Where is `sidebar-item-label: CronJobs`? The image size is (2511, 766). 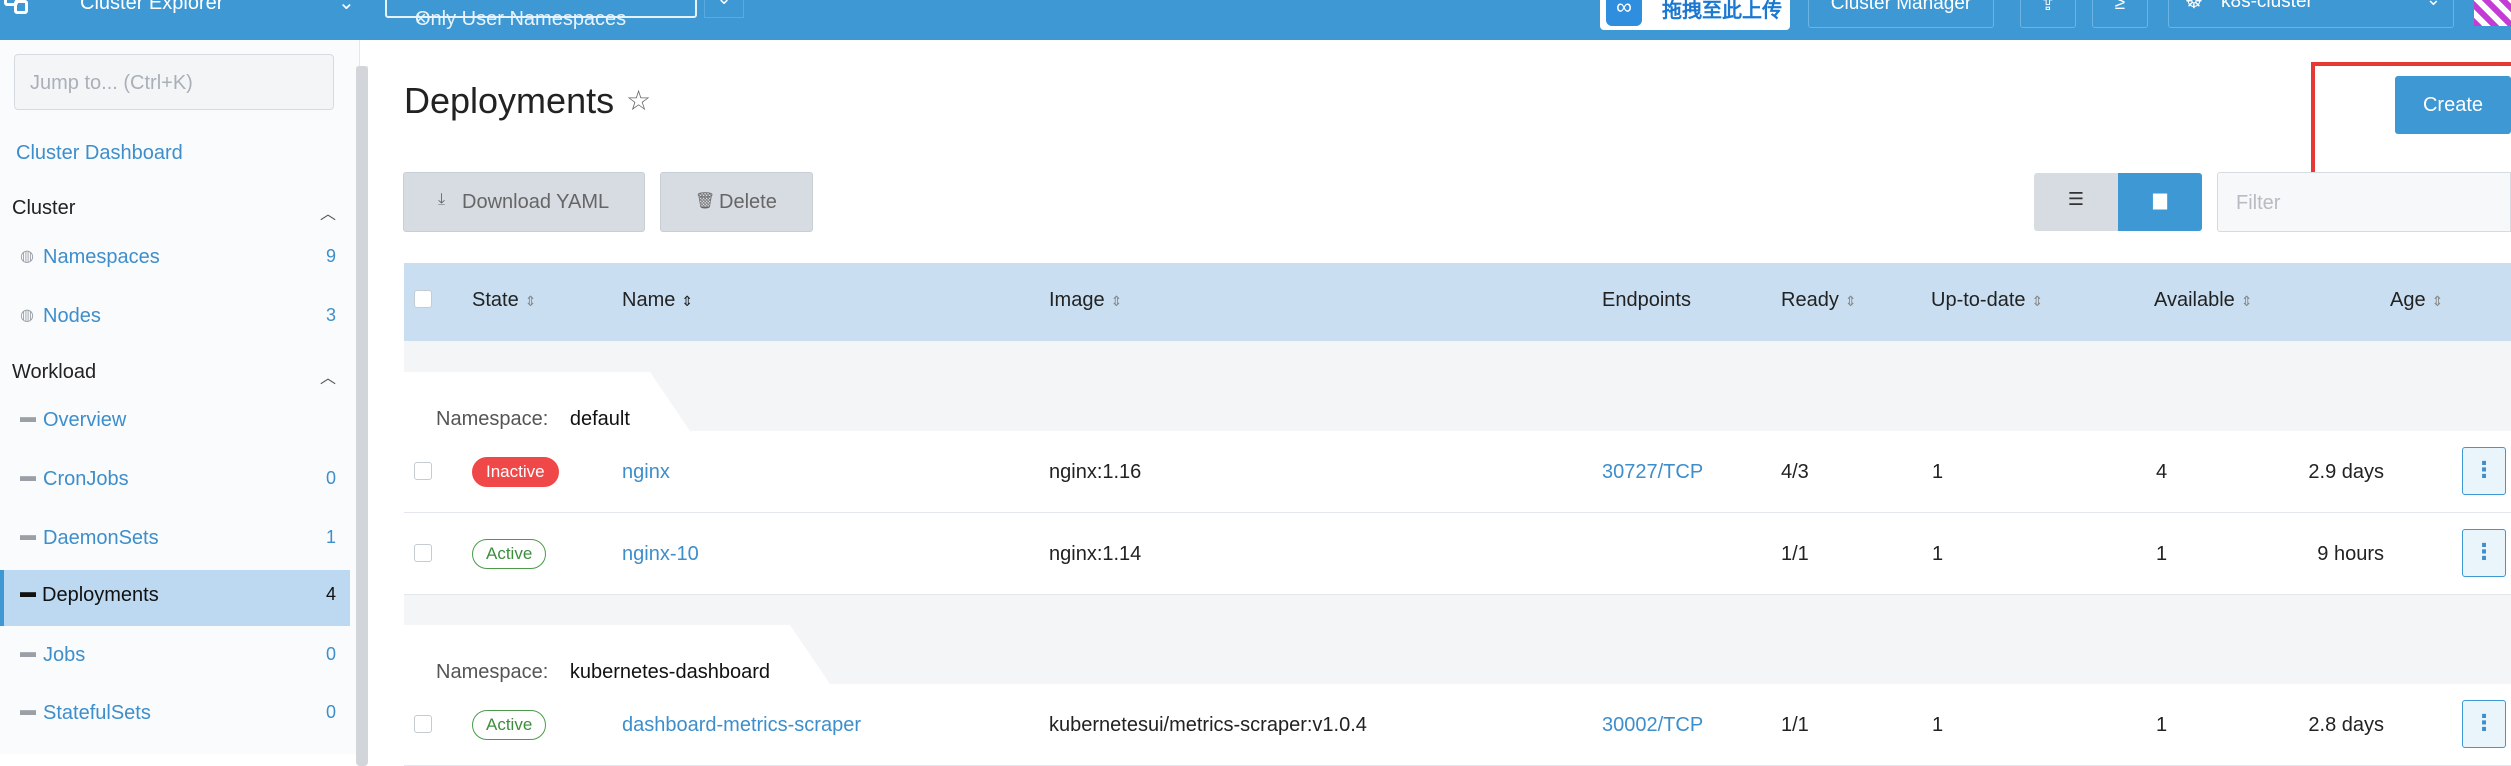
sidebar-item-label: CronJobs is located at coordinates (86, 479).